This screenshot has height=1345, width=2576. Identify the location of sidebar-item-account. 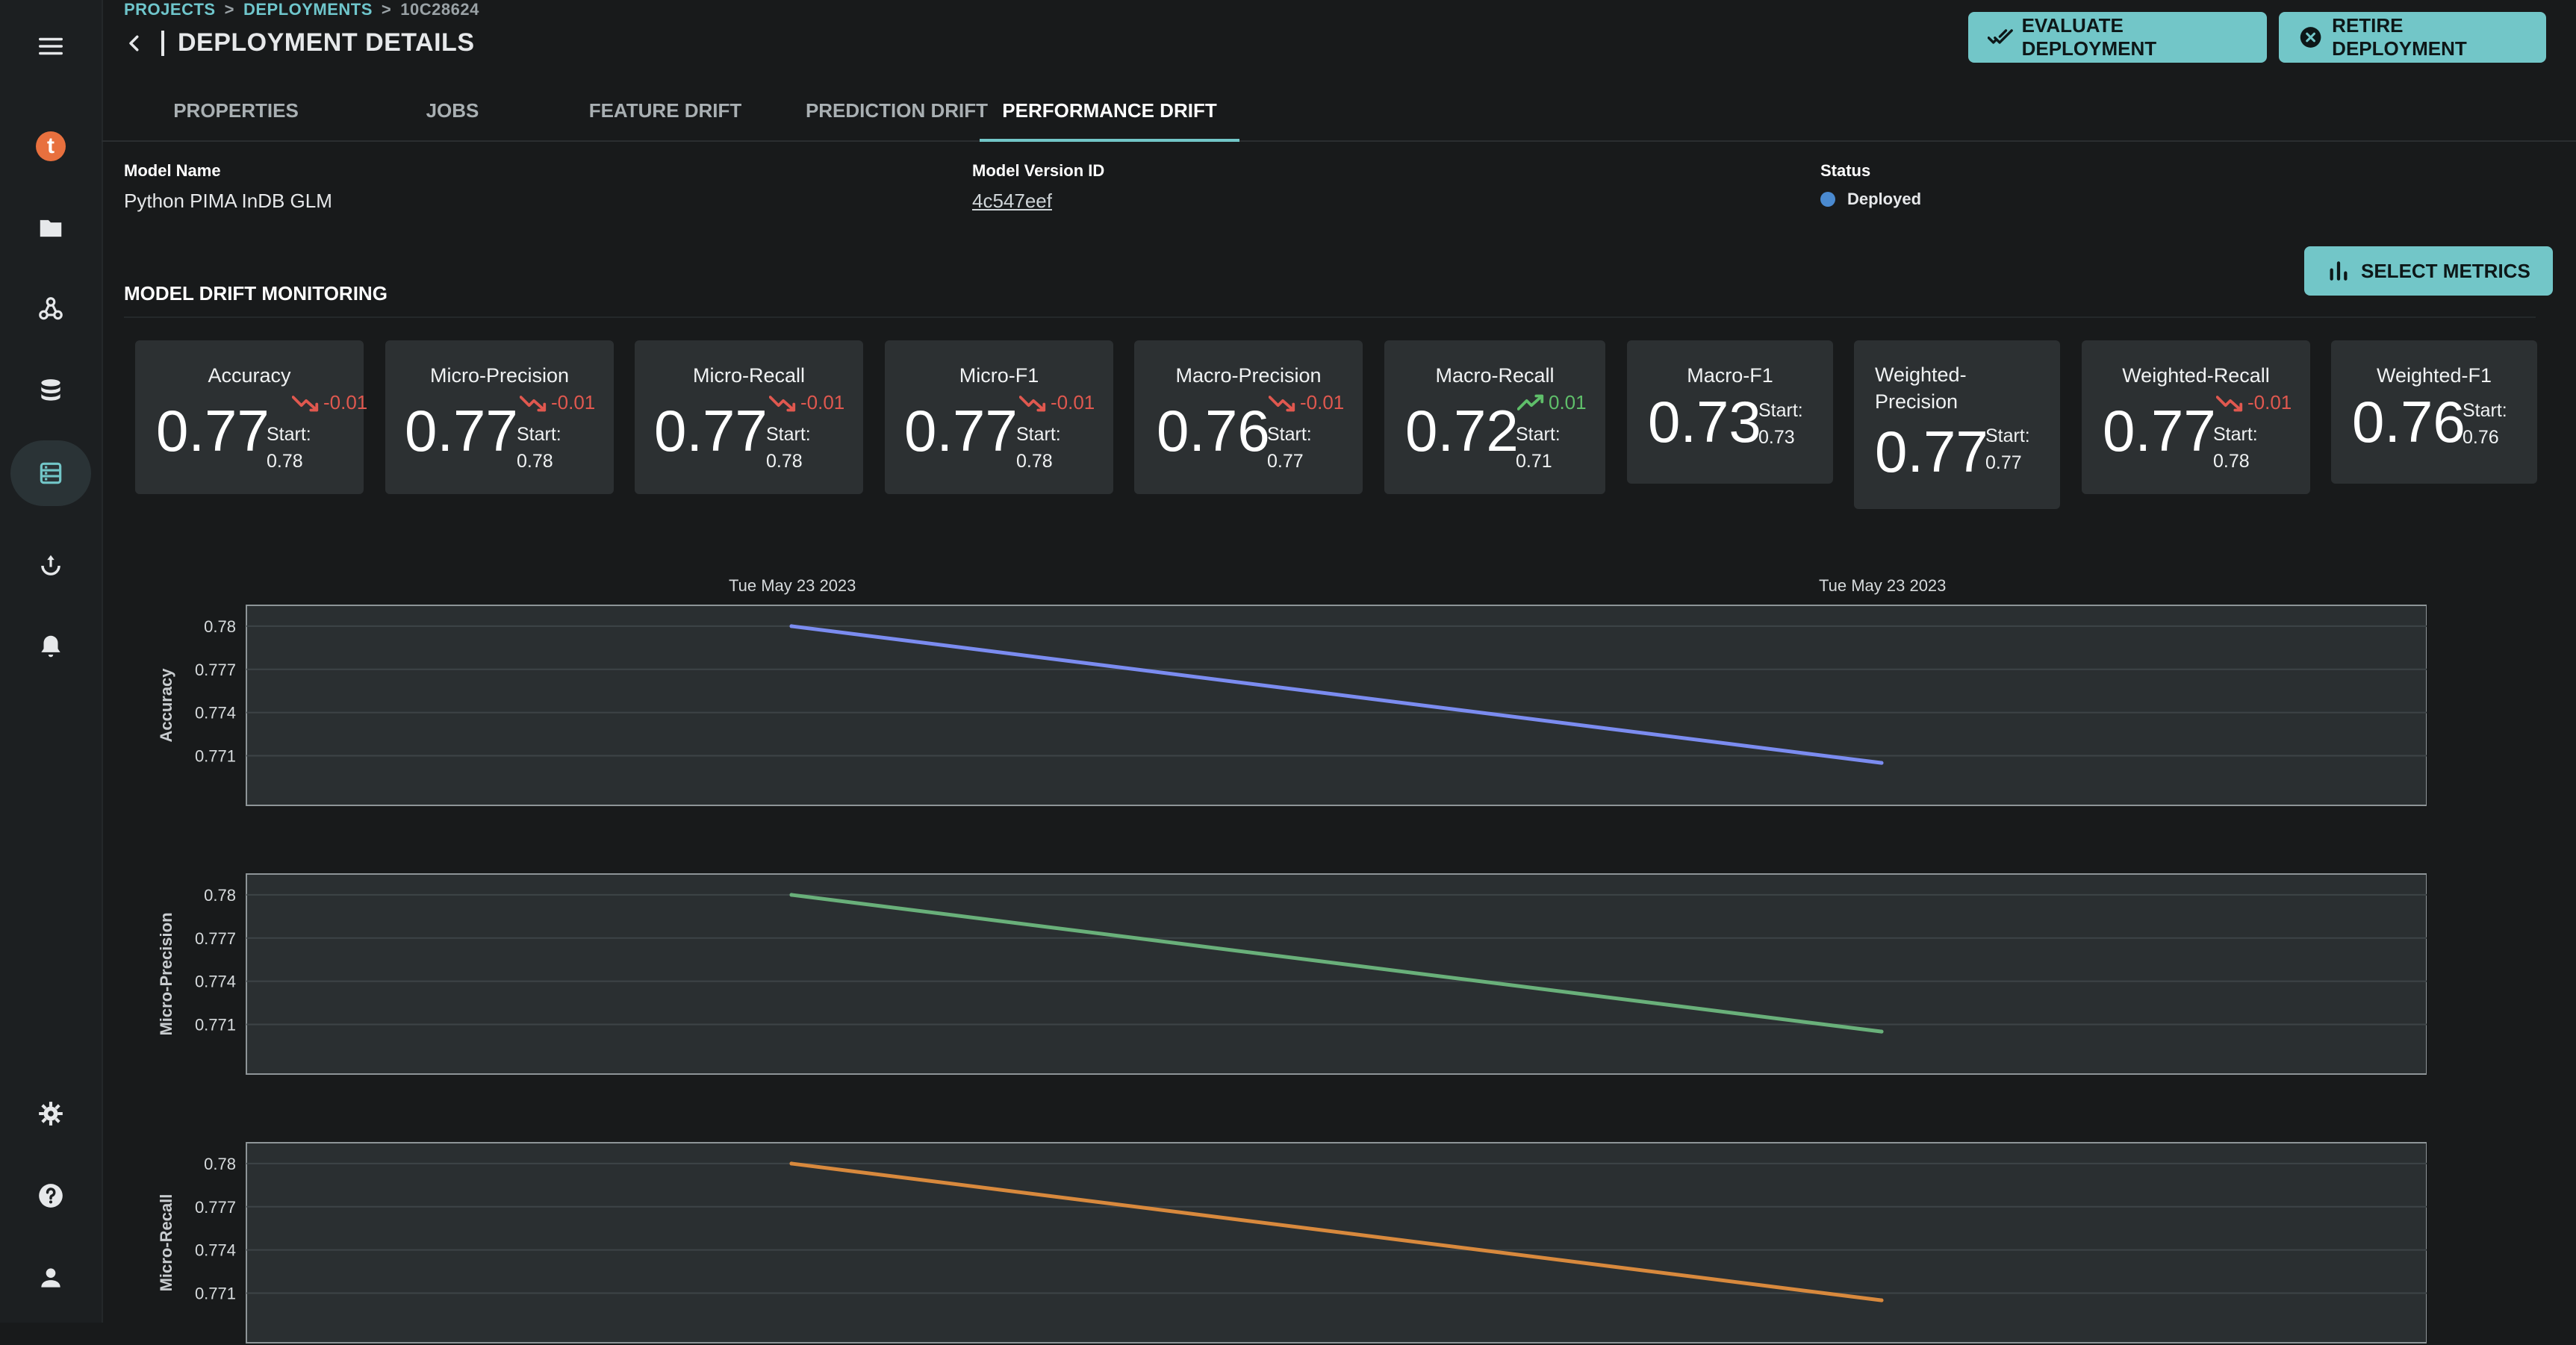
(50, 1278).